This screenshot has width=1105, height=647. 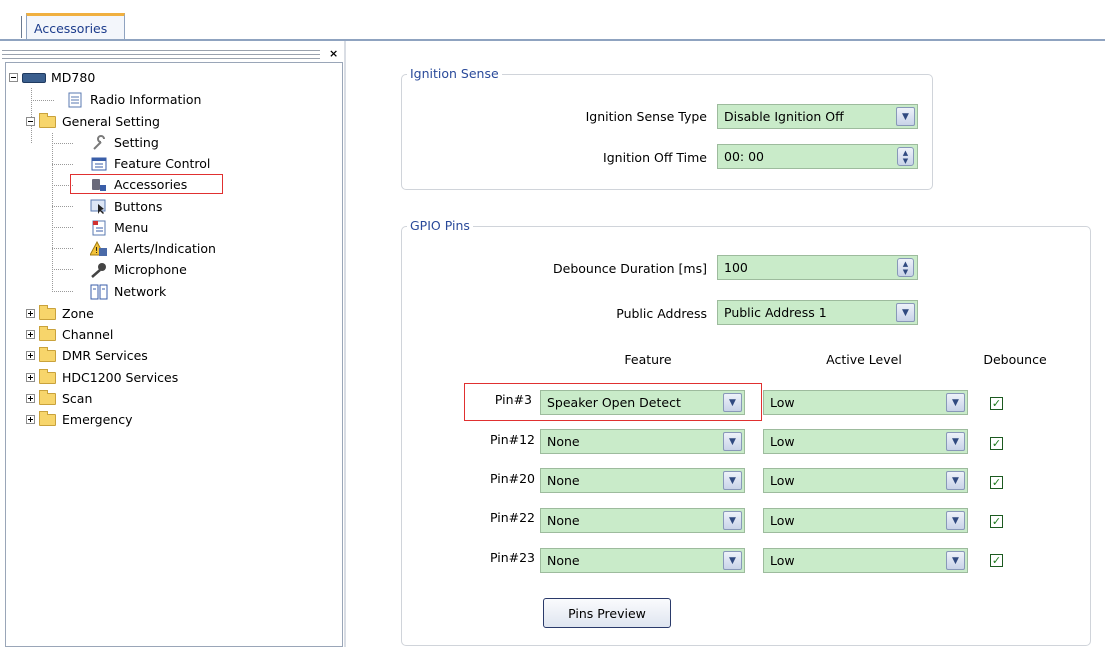 I want to click on pin-feature-value: None, so click(x=563, y=560).